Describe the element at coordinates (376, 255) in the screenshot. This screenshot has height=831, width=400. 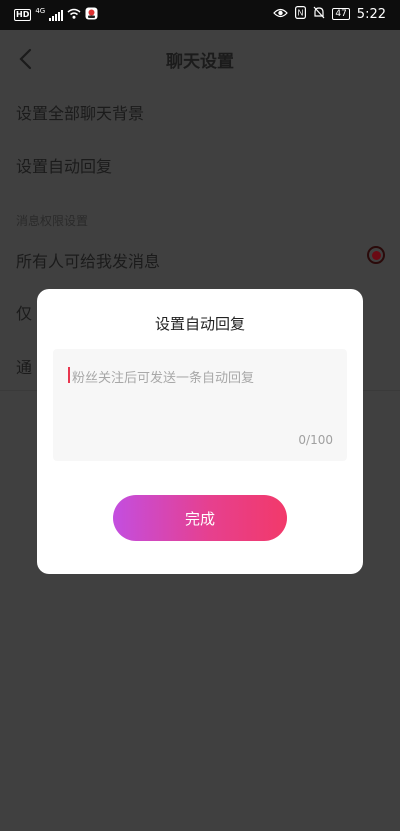
I see `radio-selected` at that location.